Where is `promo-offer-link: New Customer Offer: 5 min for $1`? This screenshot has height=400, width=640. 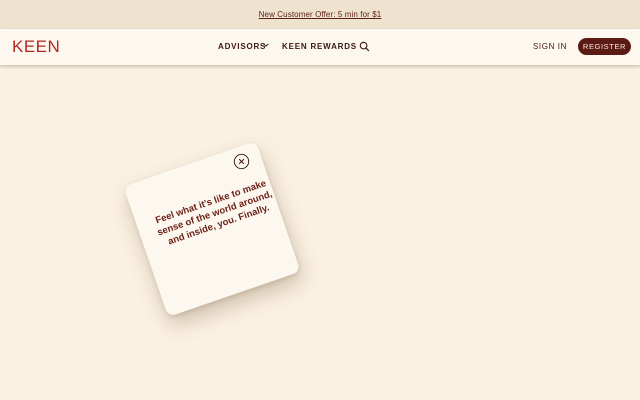 promo-offer-link: New Customer Offer: 5 min for $1 is located at coordinates (320, 14).